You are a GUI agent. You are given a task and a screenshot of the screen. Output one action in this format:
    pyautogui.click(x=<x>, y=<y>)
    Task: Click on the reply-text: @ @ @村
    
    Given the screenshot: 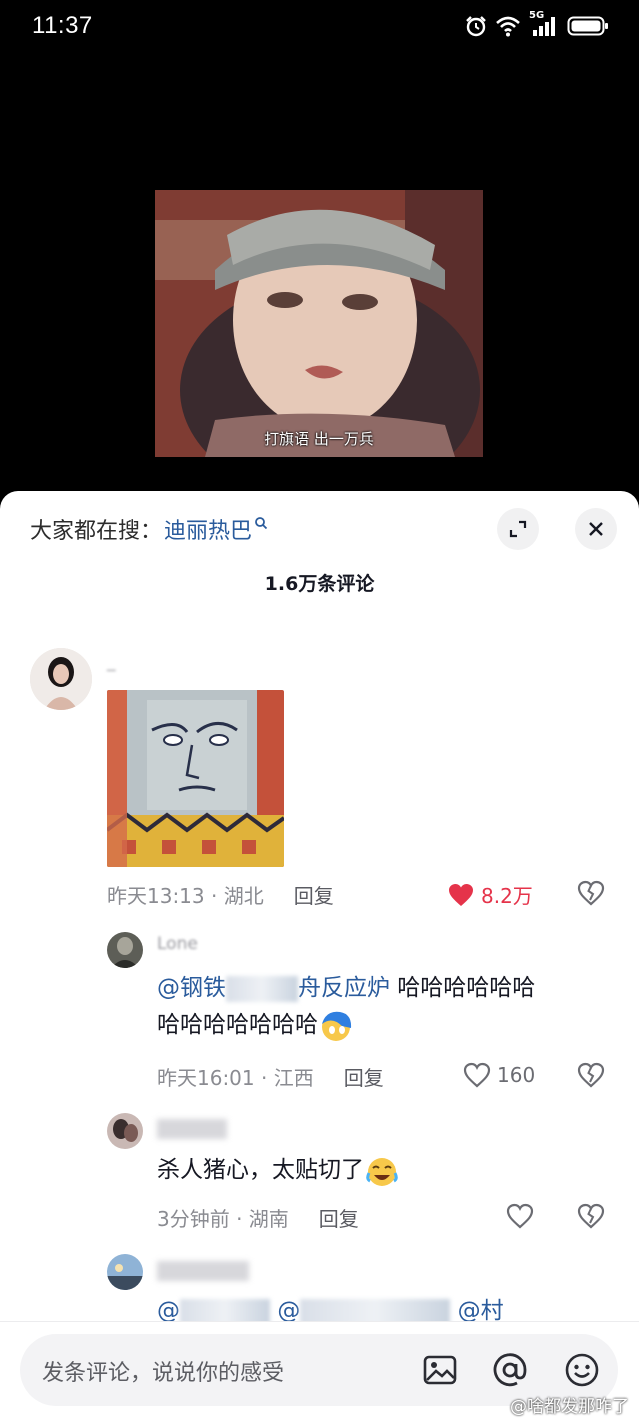 What is the action you would take?
    pyautogui.click(x=387, y=1307)
    